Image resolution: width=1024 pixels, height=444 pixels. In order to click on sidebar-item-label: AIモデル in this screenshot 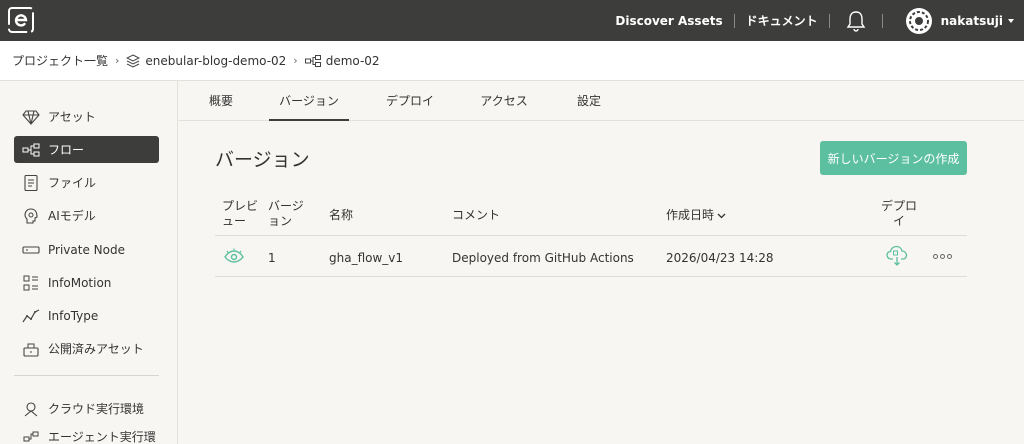, I will do `click(72, 216)`.